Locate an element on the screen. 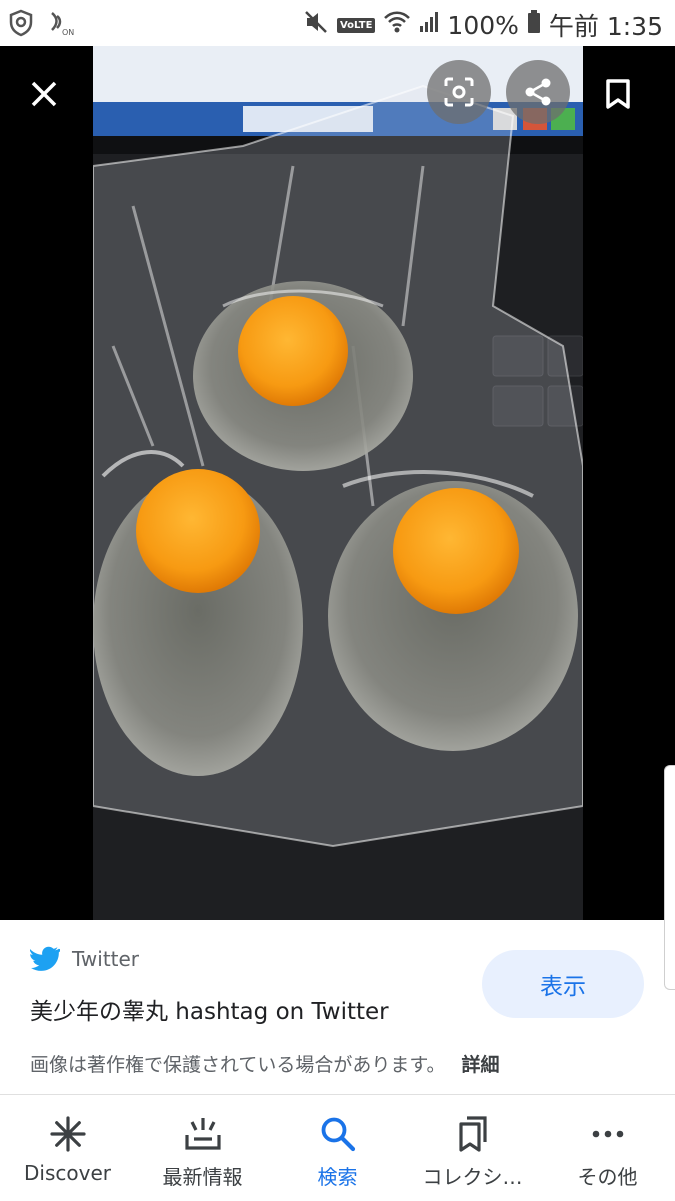 Image resolution: width=675 pixels, height=1201 pixels. copyright-notice-text: 画像は著作権で保護されている場合があります。 is located at coordinates (238, 1065).